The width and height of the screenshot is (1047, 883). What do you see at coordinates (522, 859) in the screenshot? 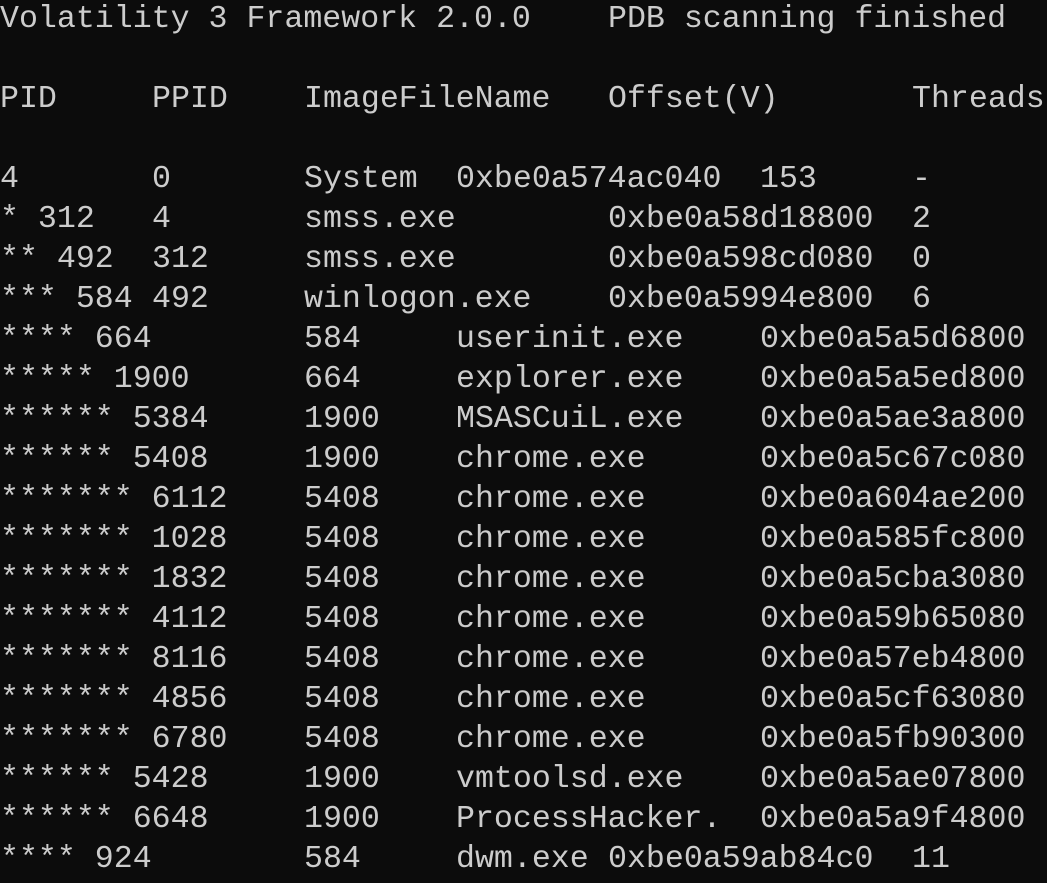
I see `process-image-name: dwm.exe` at bounding box center [522, 859].